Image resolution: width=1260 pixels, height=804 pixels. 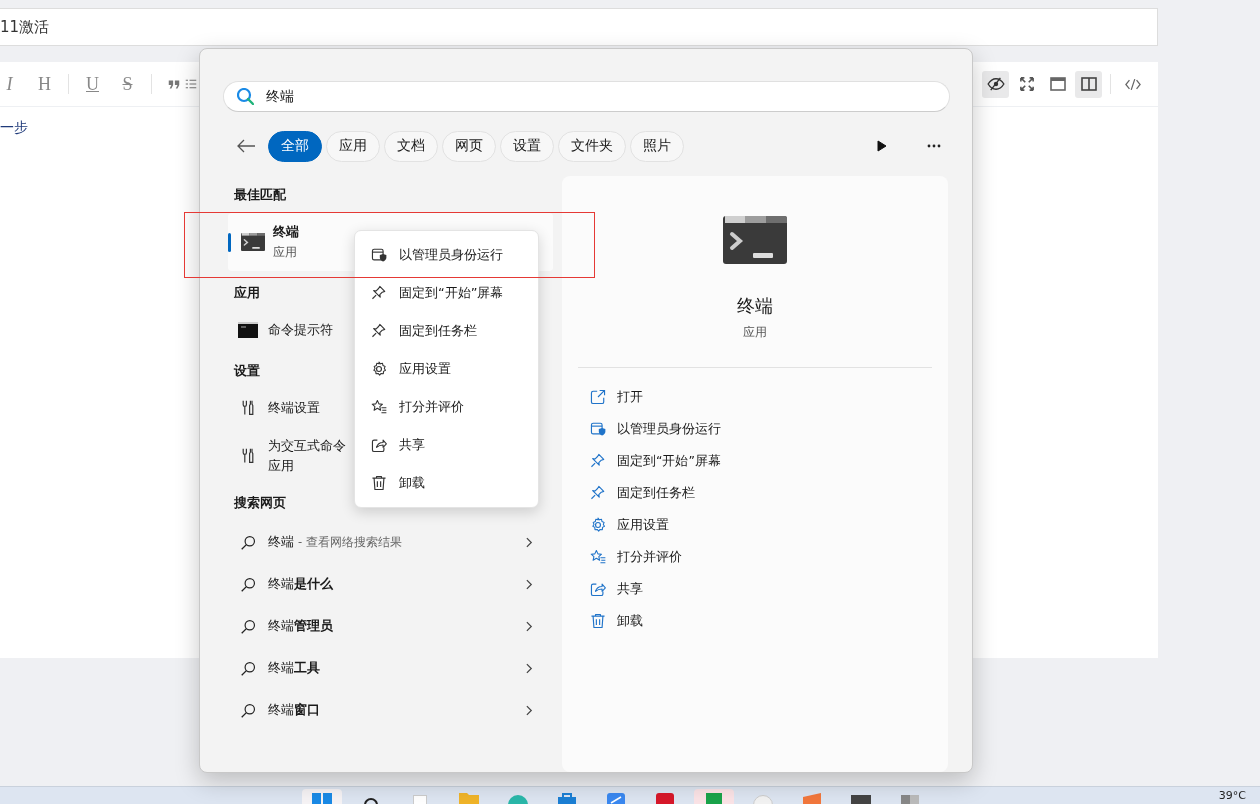 What do you see at coordinates (286, 232) in the screenshot?
I see `result-name: 终端` at bounding box center [286, 232].